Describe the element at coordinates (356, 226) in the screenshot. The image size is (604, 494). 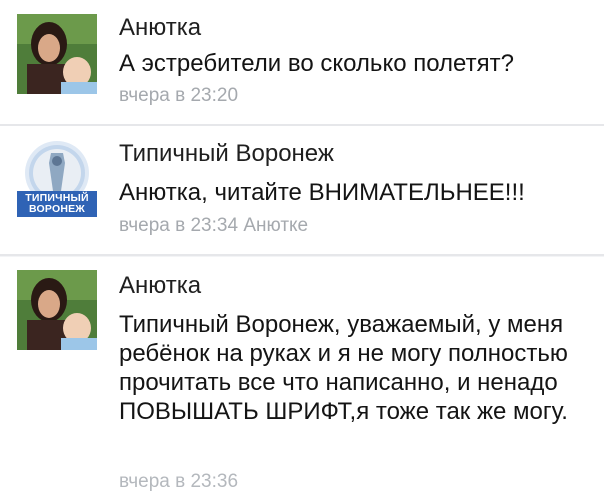
I see `comment-meta: вчера в 23:34 Анютке` at that location.